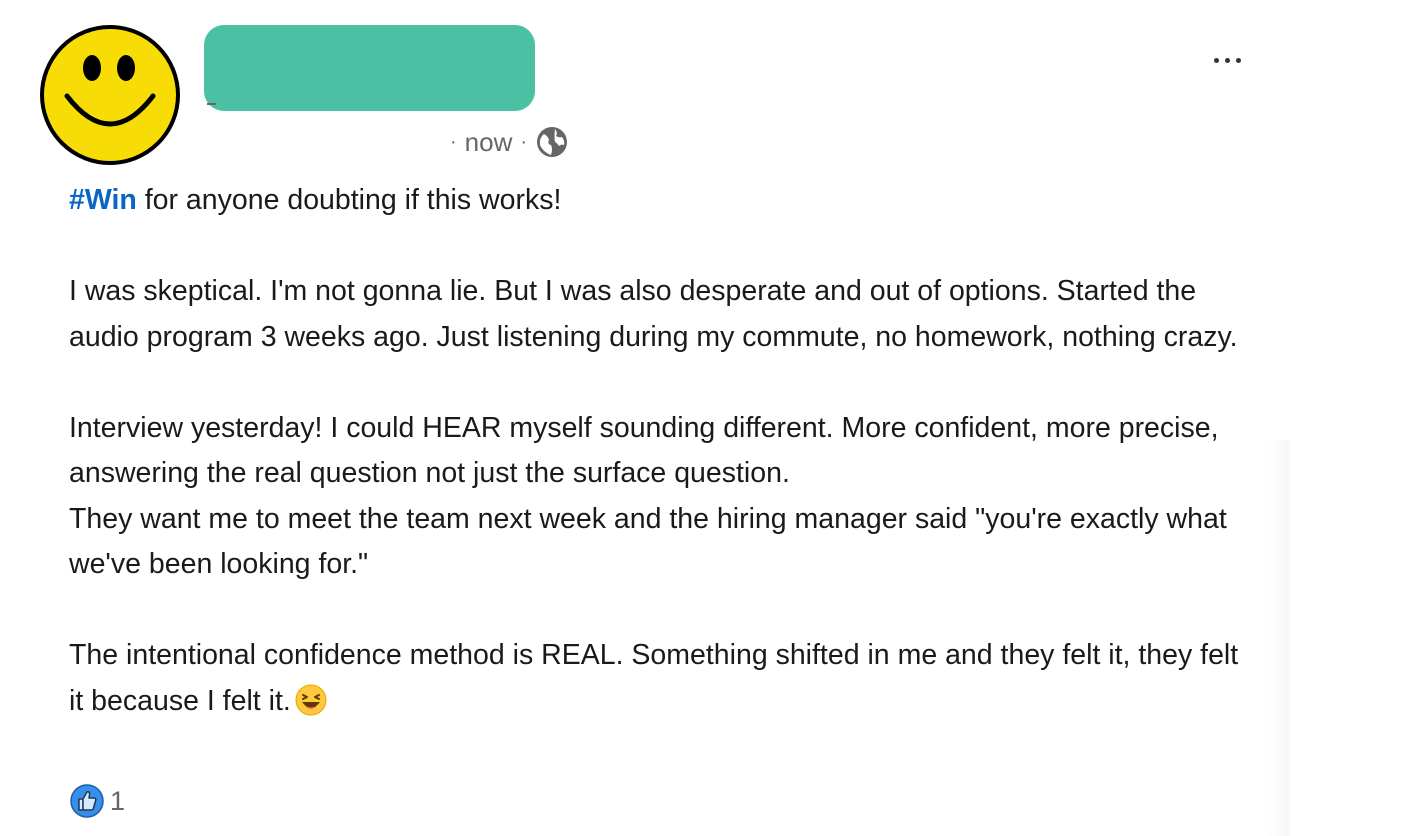 The width and height of the screenshot is (1404, 836). I want to click on hashtag-link: #Win, so click(103, 200).